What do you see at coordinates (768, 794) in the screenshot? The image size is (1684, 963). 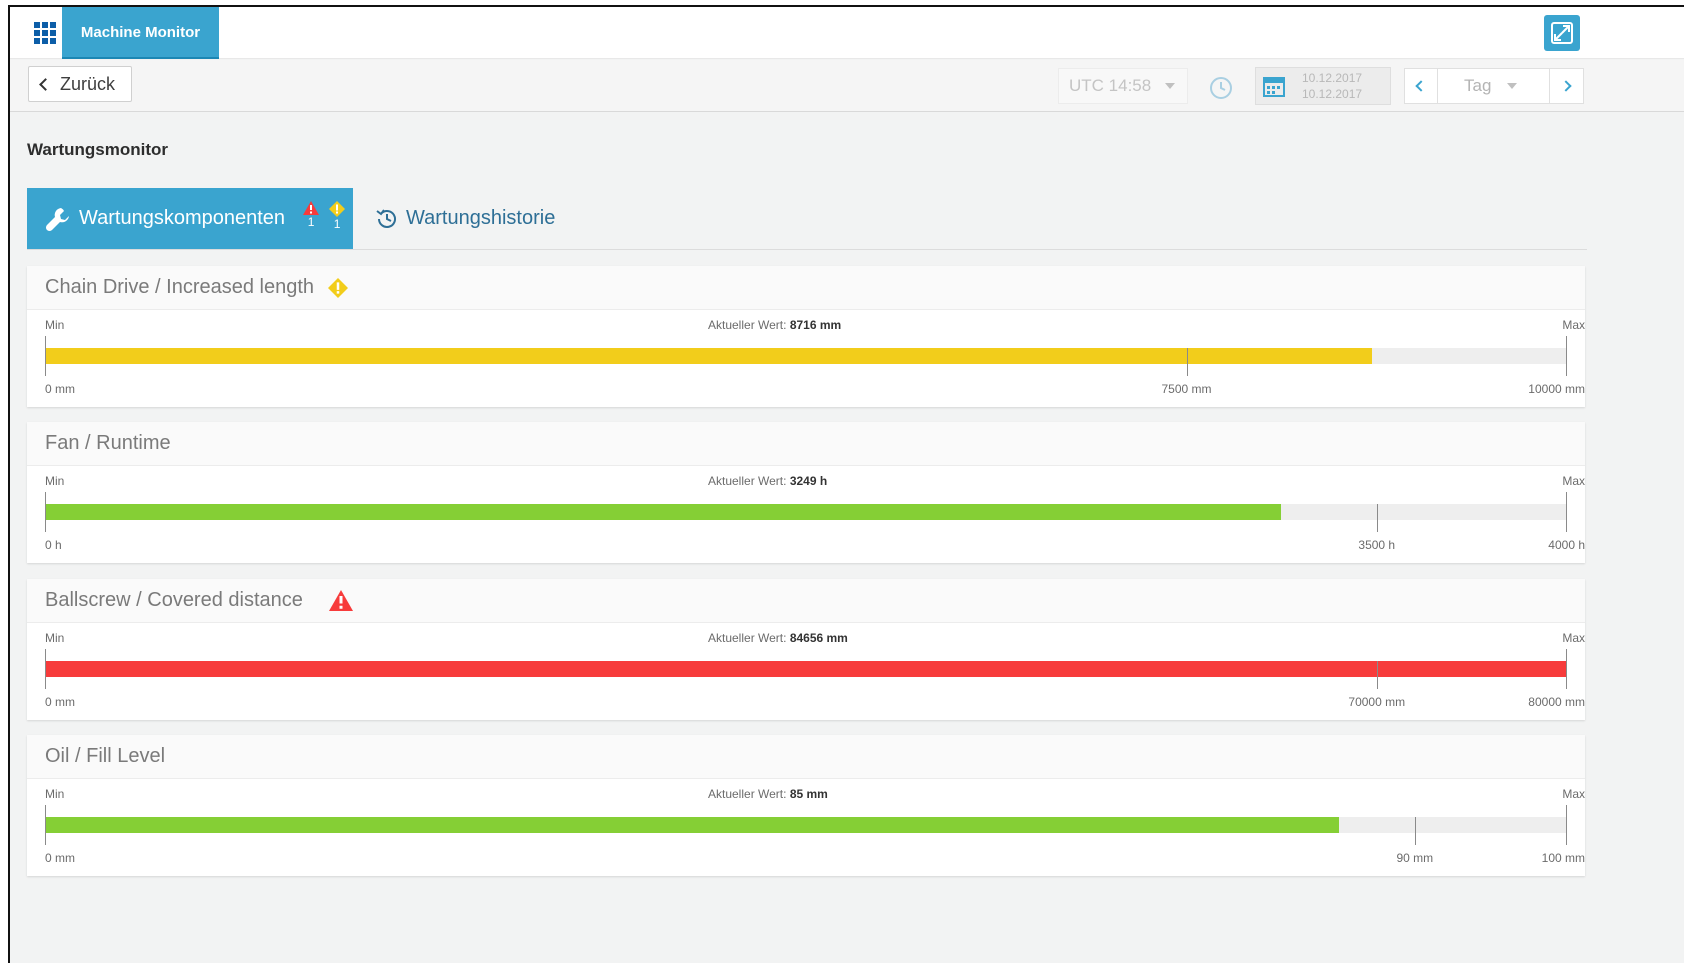 I see `current-value: Aktueller Wert: 85 mm` at bounding box center [768, 794].